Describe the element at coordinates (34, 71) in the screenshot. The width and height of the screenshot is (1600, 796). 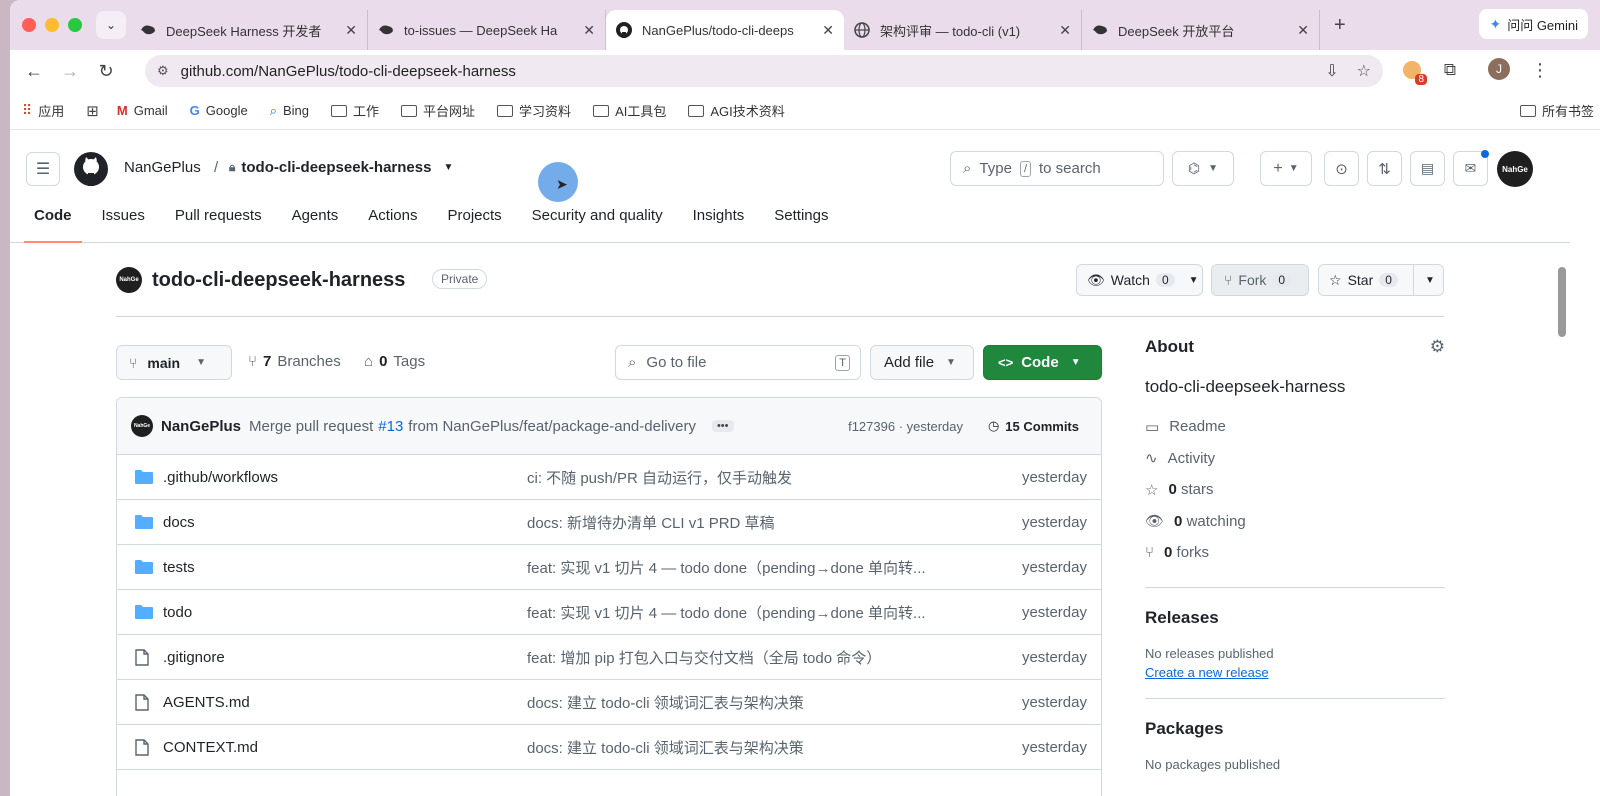
I see `back-arrow-icon: ←` at that location.